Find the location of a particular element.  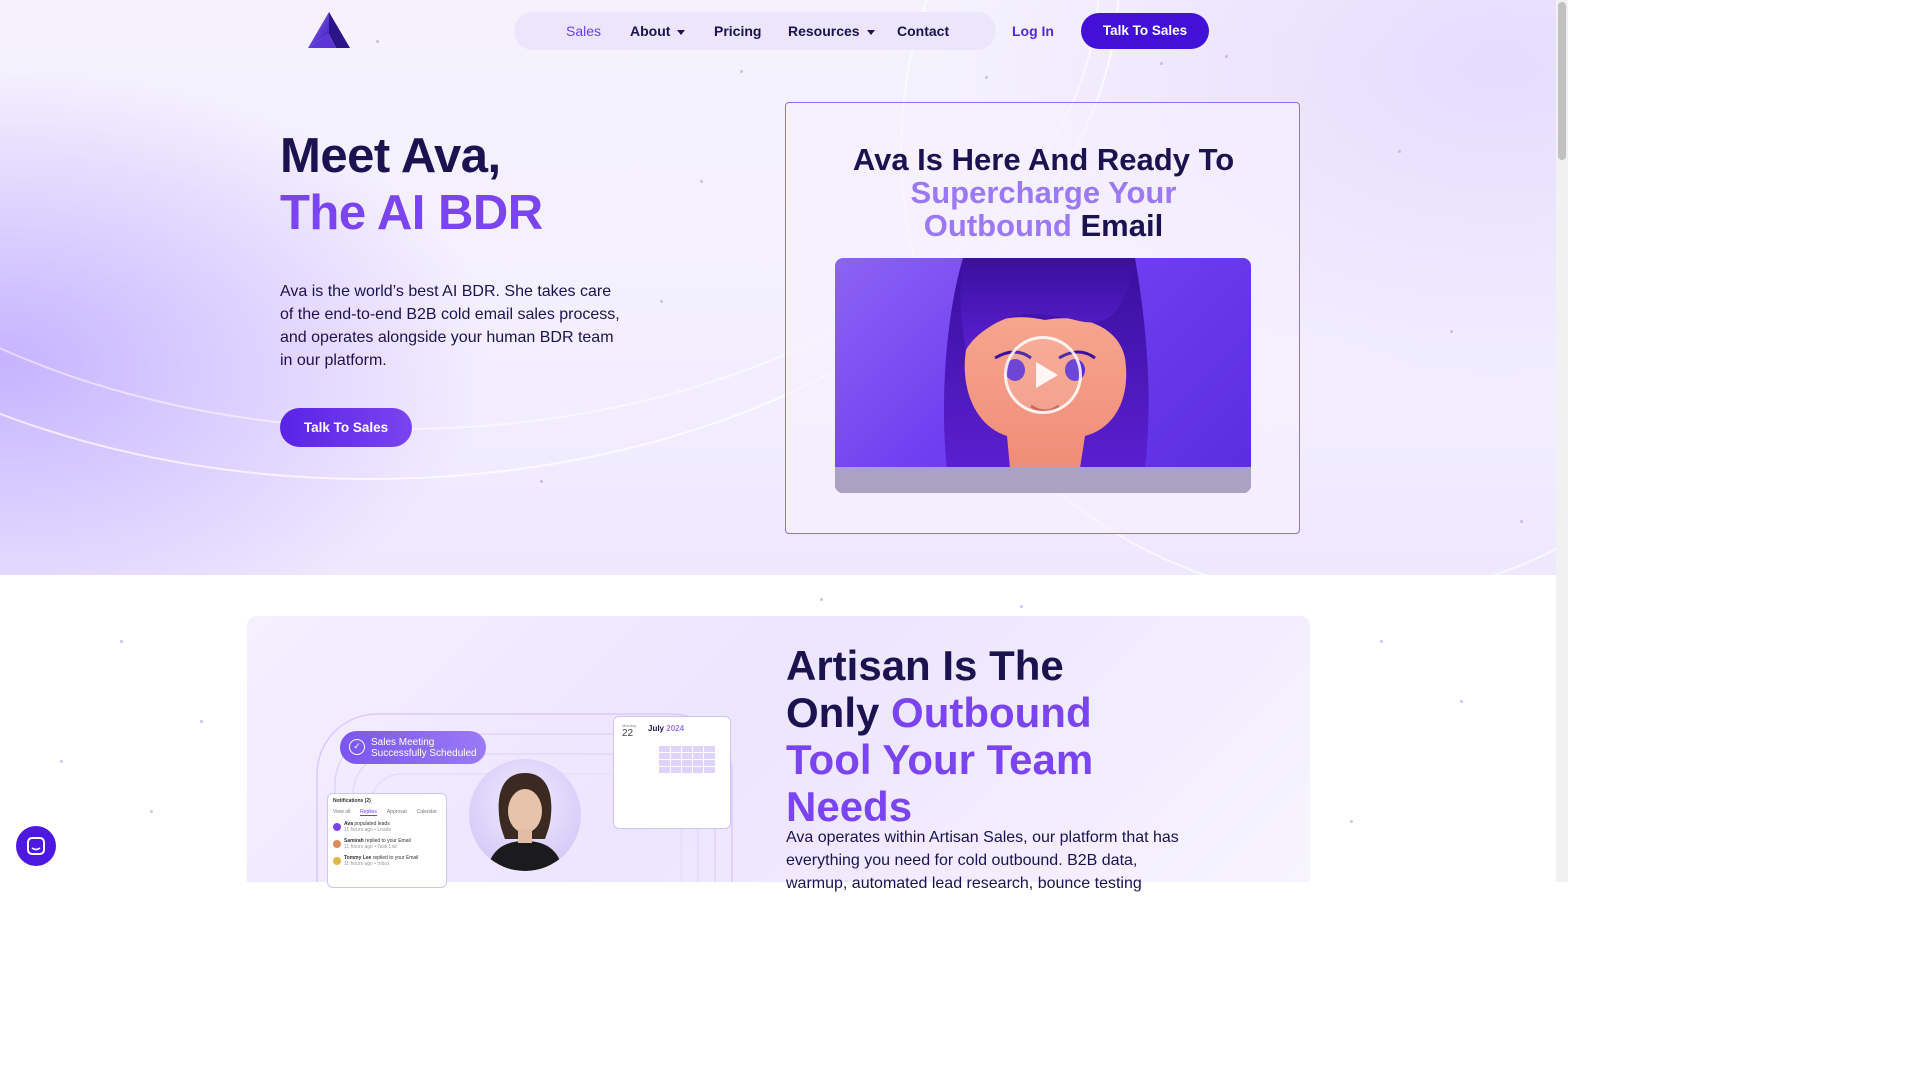

nav-item-sales: Sales is located at coordinates (583, 31).